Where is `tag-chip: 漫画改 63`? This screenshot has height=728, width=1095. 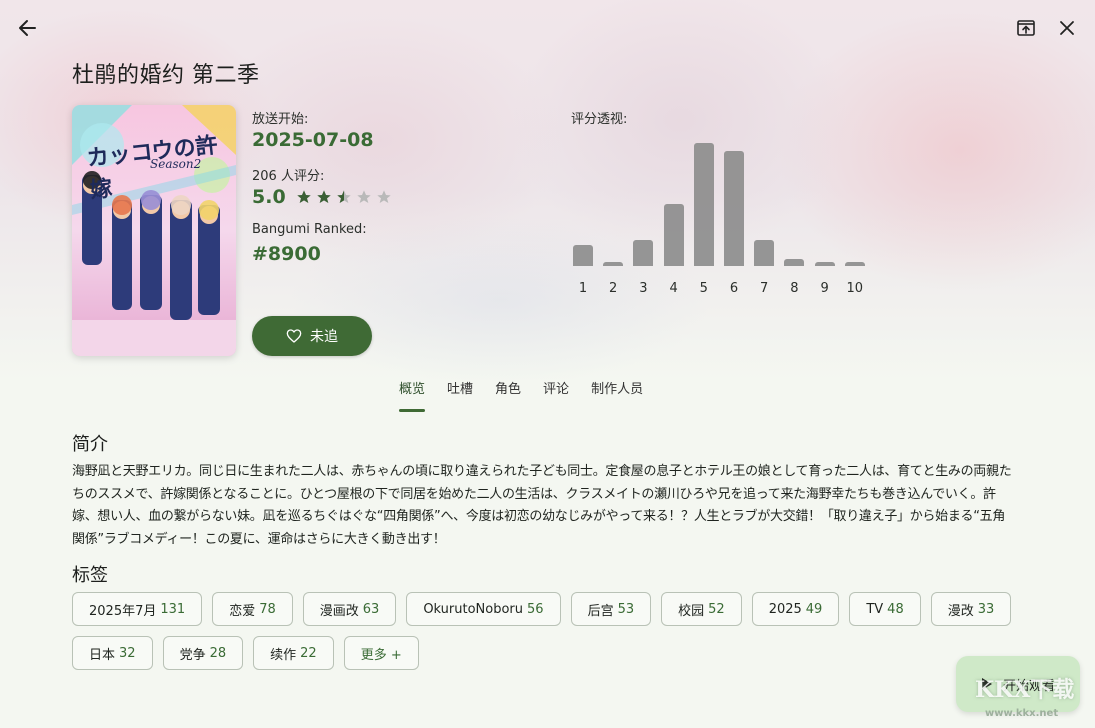
tag-chip: 漫画改 63 is located at coordinates (349, 609).